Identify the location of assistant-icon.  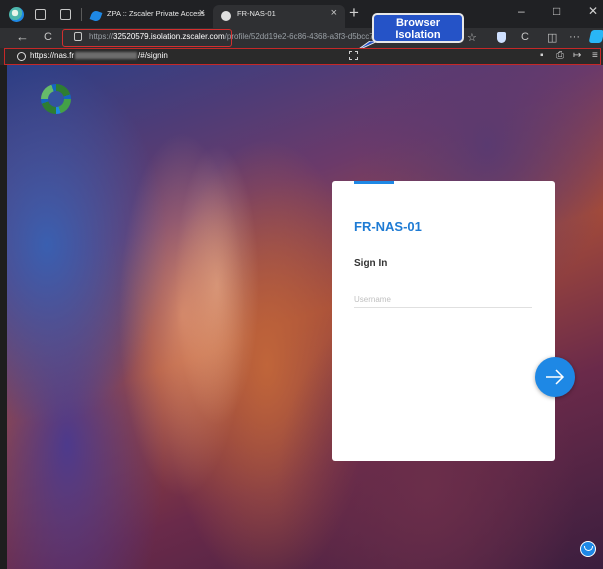
(588, 549).